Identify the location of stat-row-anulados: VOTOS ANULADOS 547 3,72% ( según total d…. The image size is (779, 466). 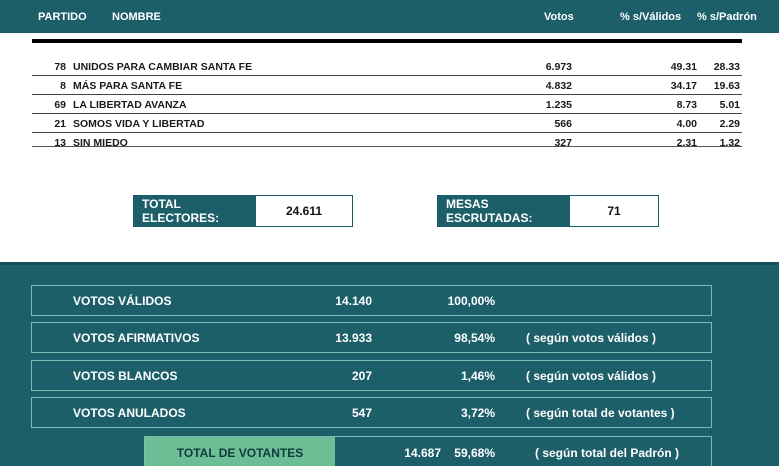
(371, 412).